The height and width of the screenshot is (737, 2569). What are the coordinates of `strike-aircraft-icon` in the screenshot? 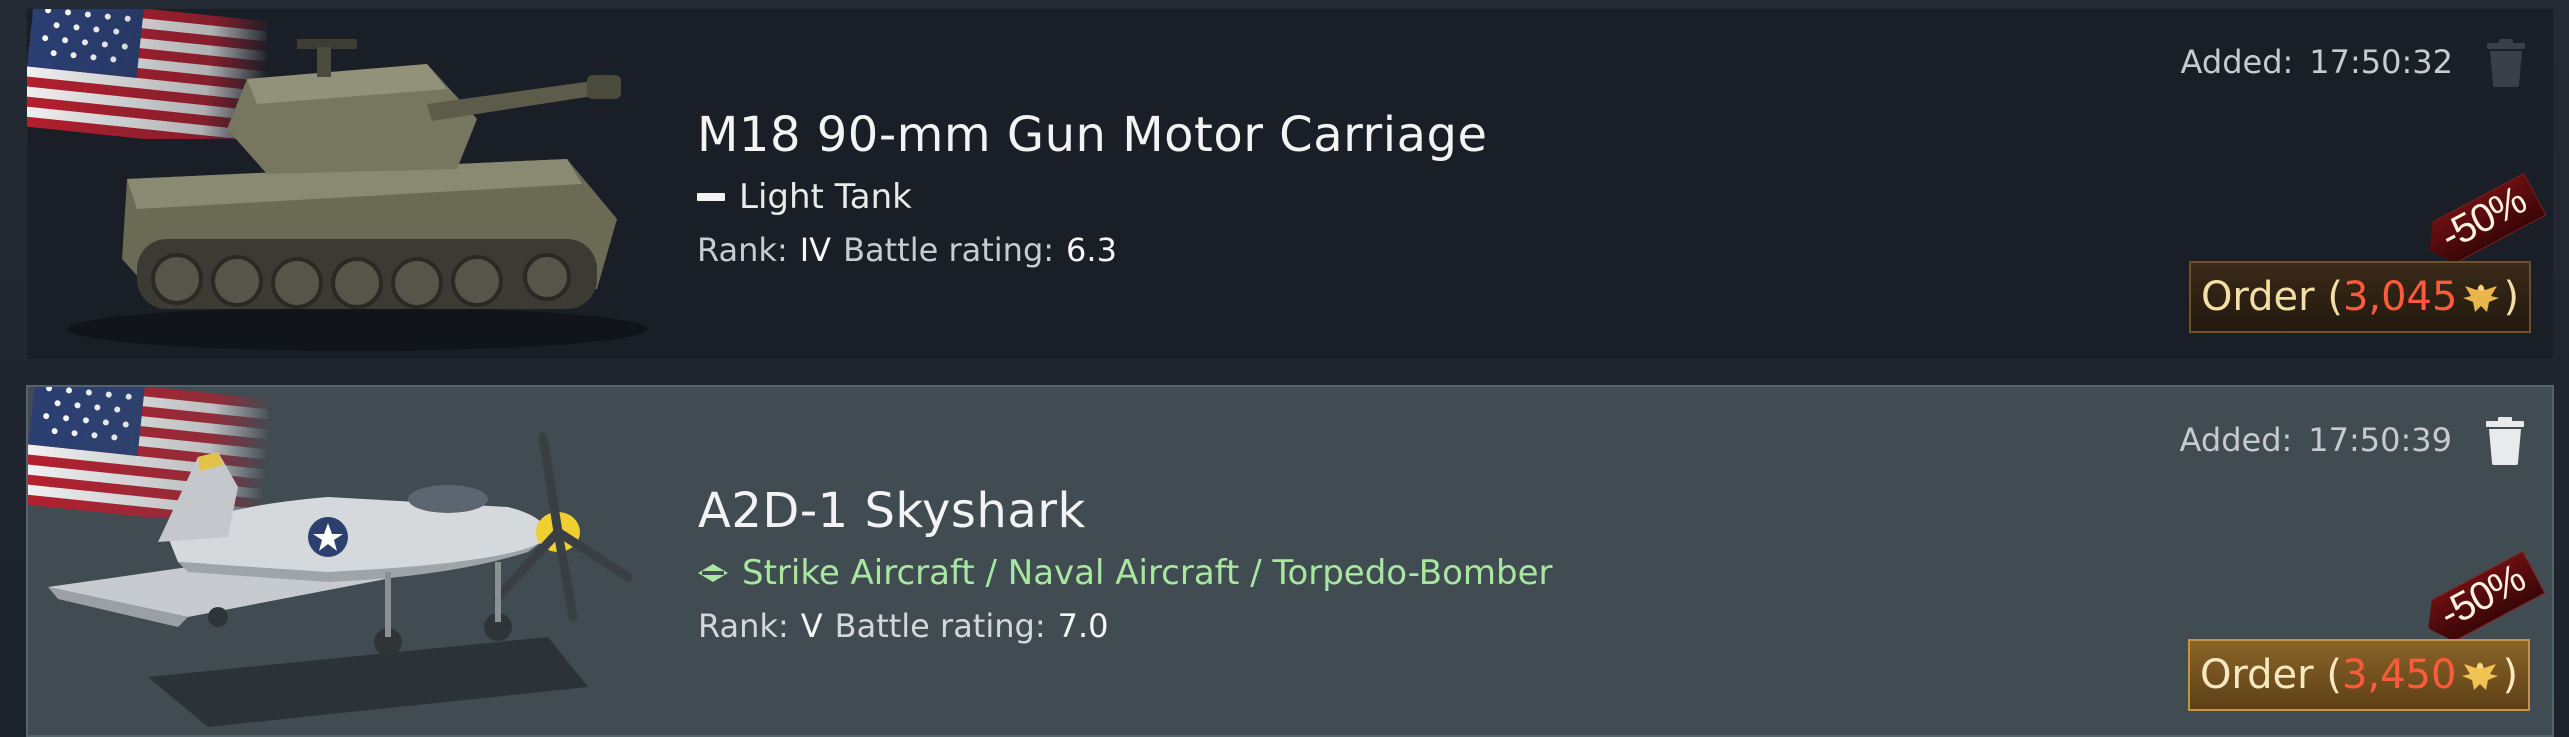 It's located at (713, 573).